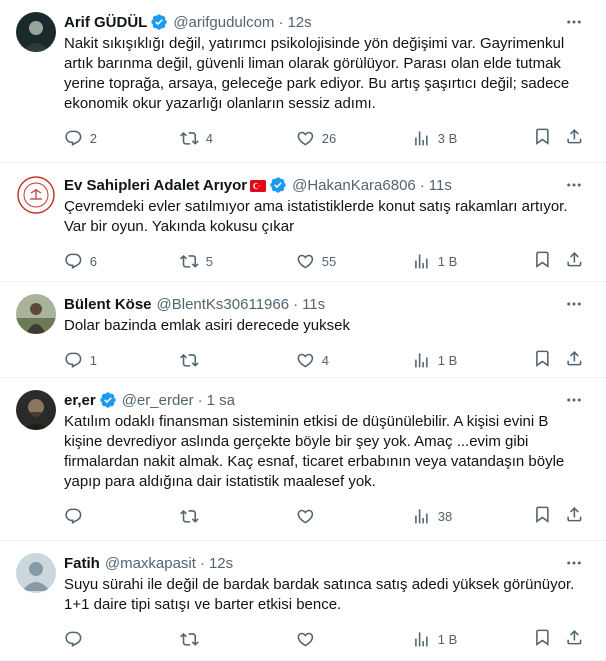 The width and height of the screenshot is (606, 661). I want to click on reply-count: 2, so click(93, 138).